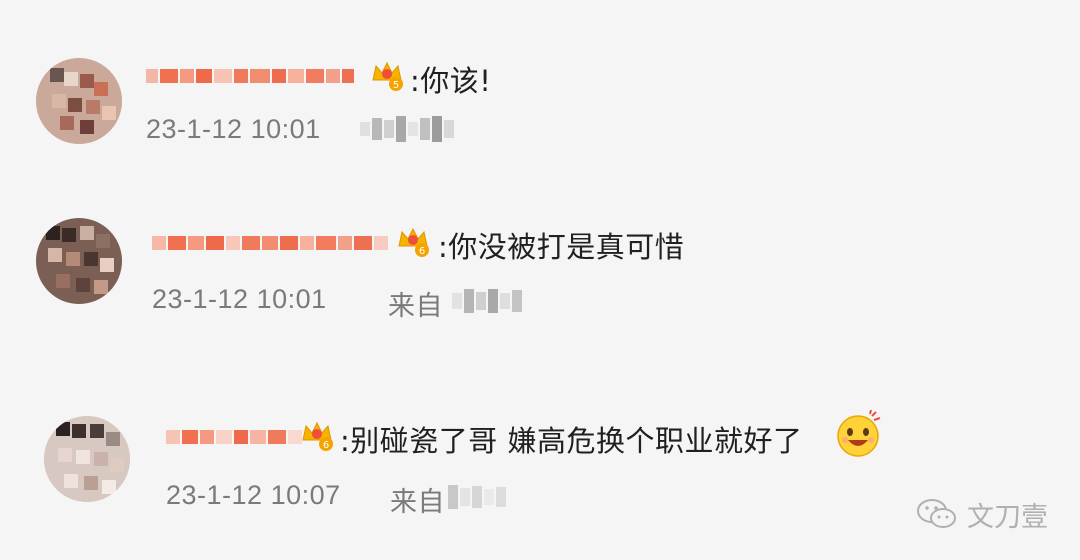  I want to click on svg-text: 5, so click(396, 85).